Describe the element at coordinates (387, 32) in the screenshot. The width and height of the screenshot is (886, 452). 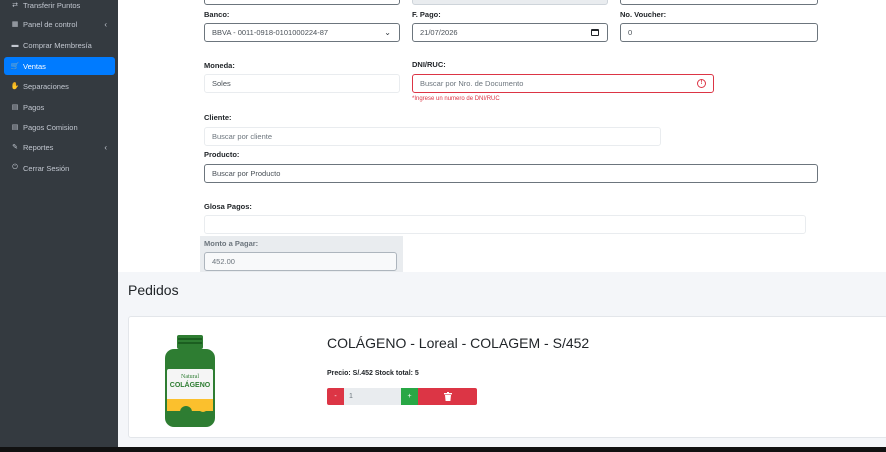
I see `chevron-down-icon: ⌄` at that location.